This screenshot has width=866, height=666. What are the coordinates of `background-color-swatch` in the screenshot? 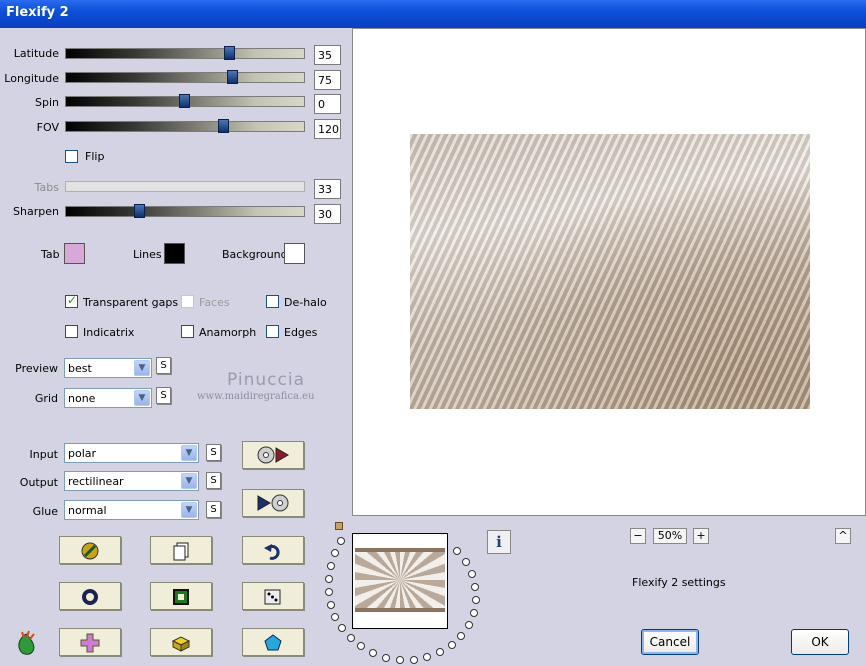 It's located at (294, 253).